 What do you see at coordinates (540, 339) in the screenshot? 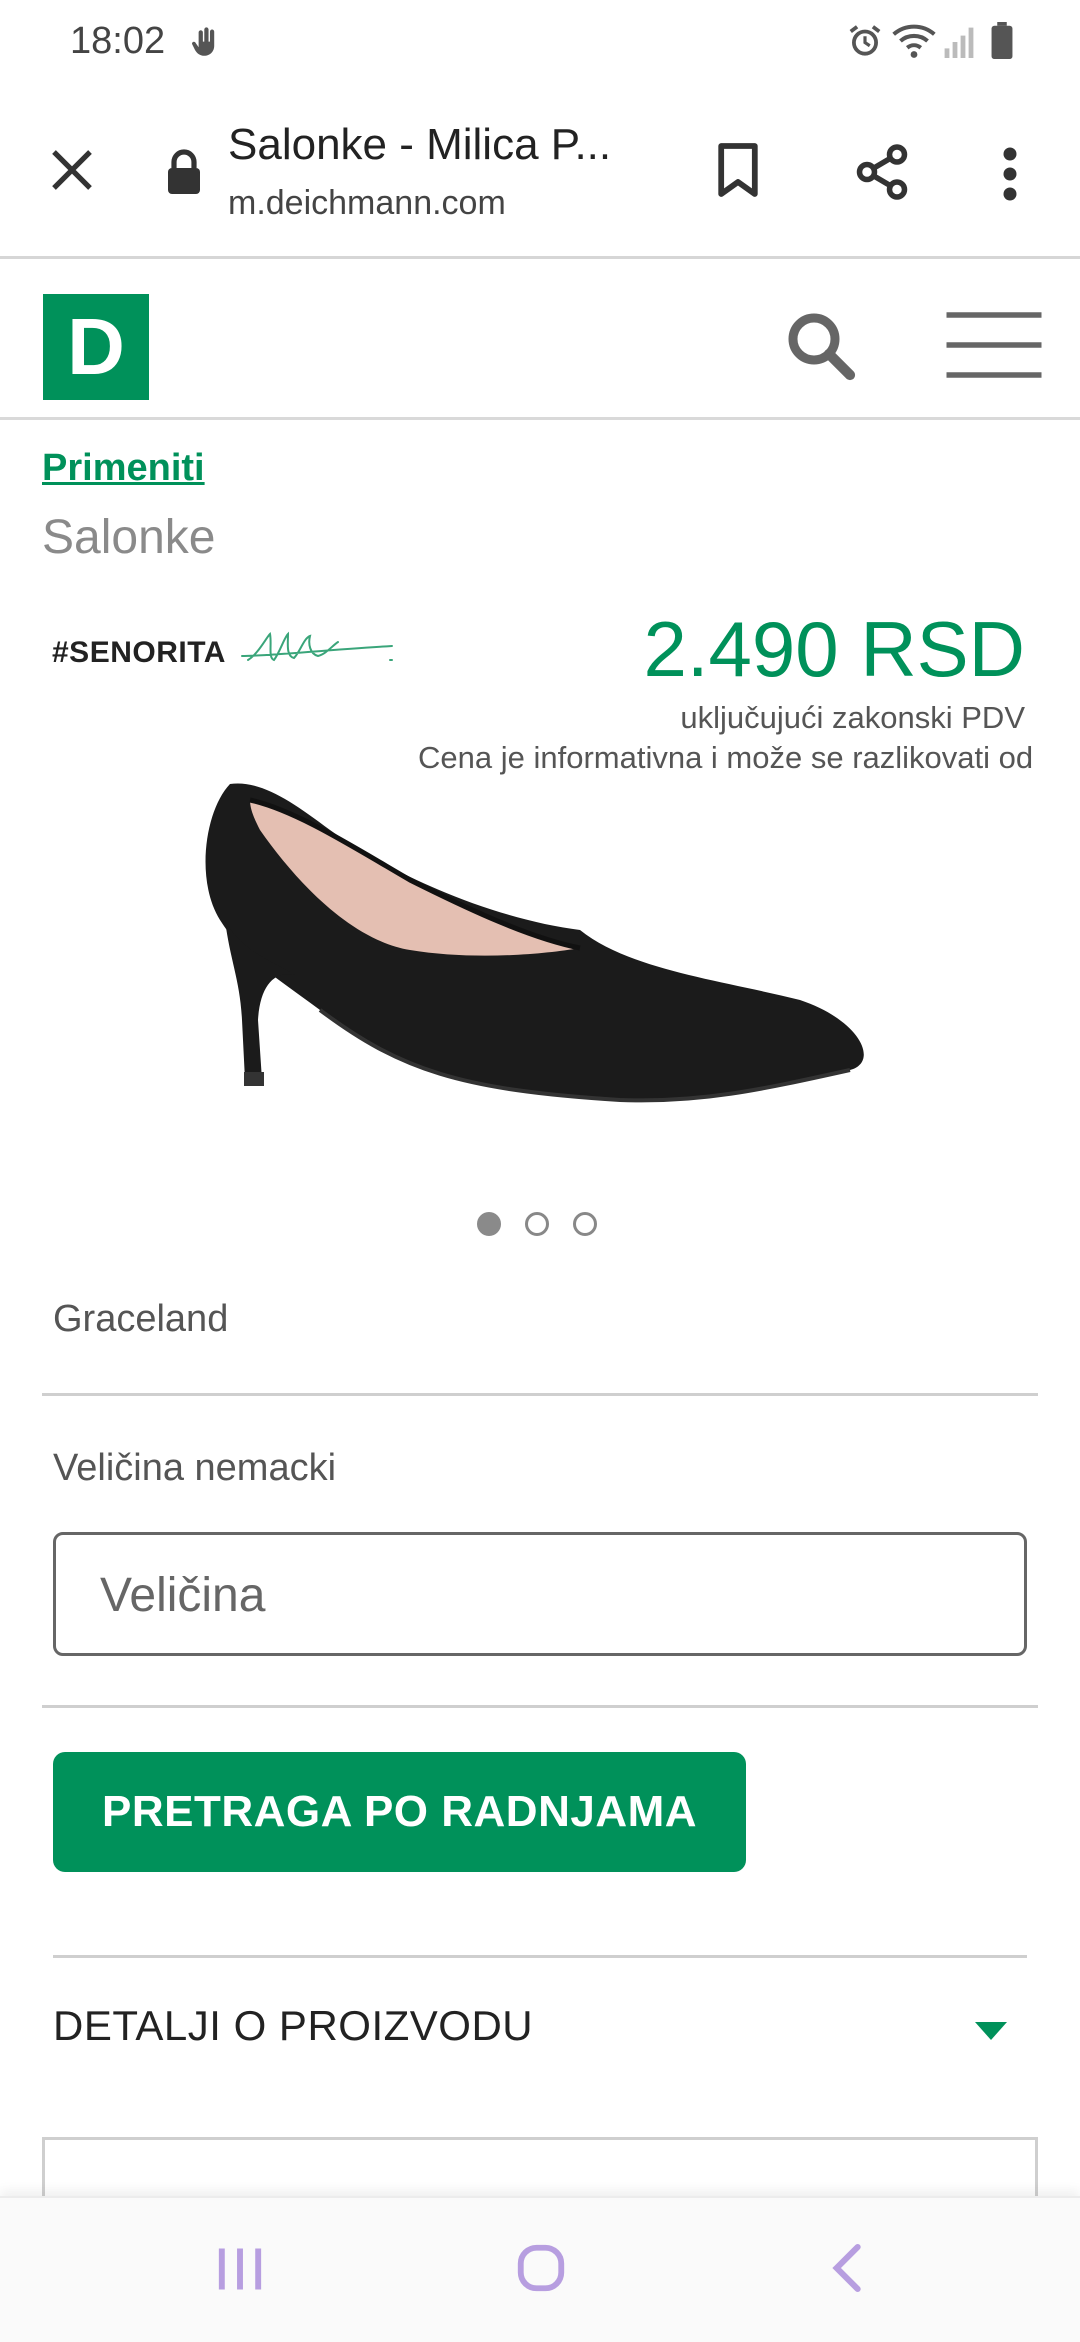
I see `site-header` at bounding box center [540, 339].